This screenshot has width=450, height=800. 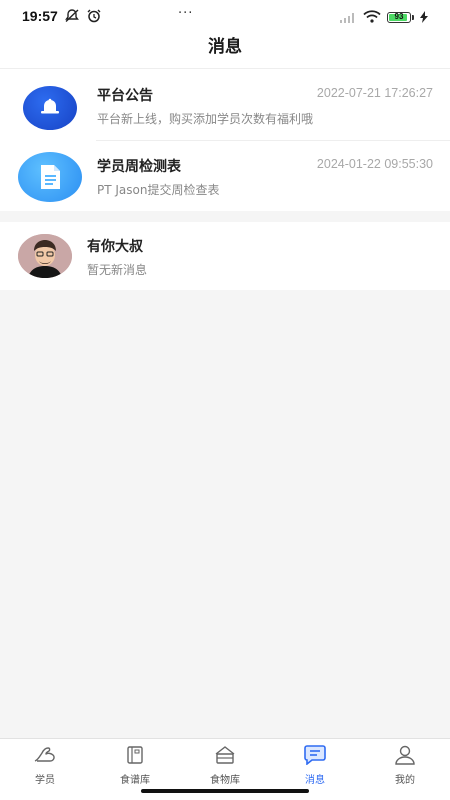 I want to click on tab-label: 消息, so click(x=315, y=780).